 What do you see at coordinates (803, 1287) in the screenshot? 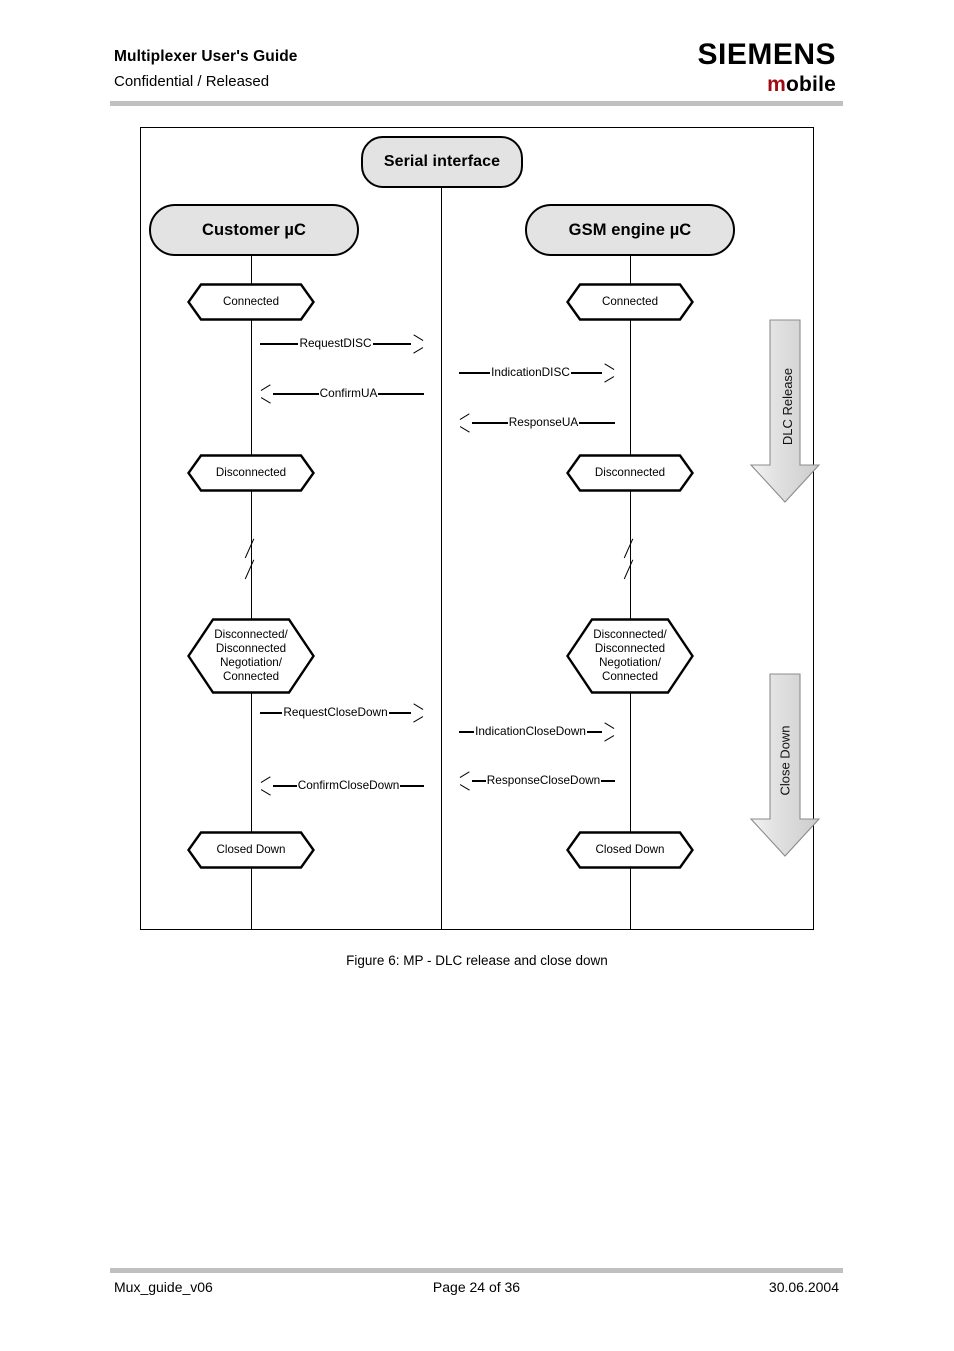
I see `footer-date: 30.06.2004` at bounding box center [803, 1287].